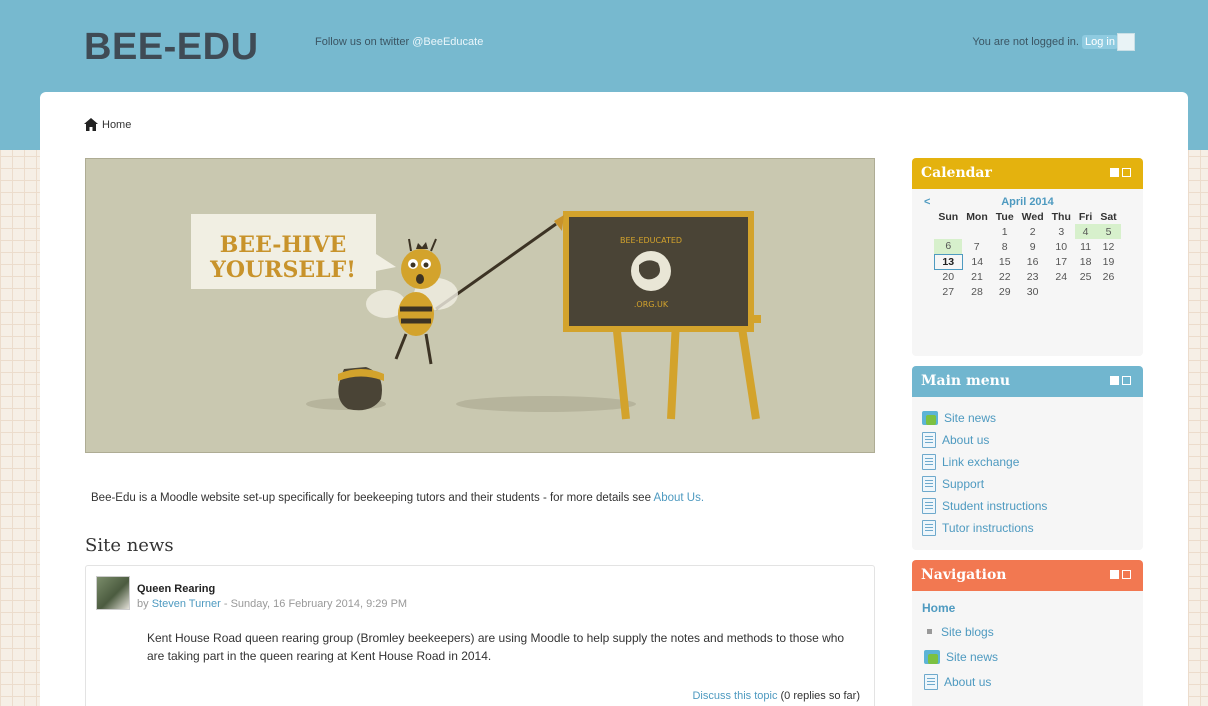  Describe the element at coordinates (948, 276) in the screenshot. I see `calendar-date: 20` at that location.